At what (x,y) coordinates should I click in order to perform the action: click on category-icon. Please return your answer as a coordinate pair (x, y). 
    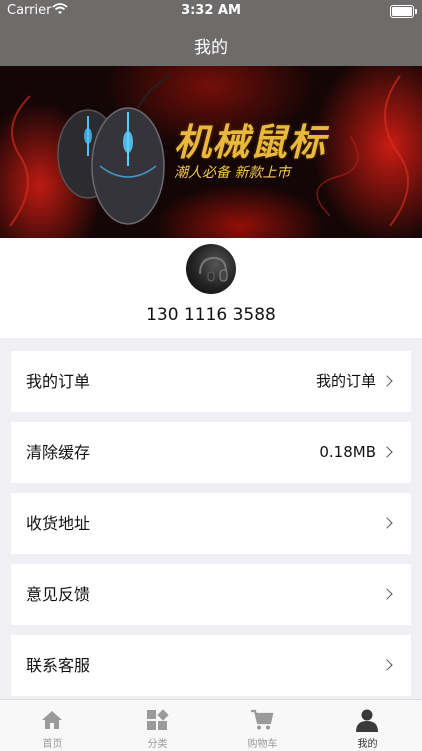
    Looking at the image, I should click on (158, 719).